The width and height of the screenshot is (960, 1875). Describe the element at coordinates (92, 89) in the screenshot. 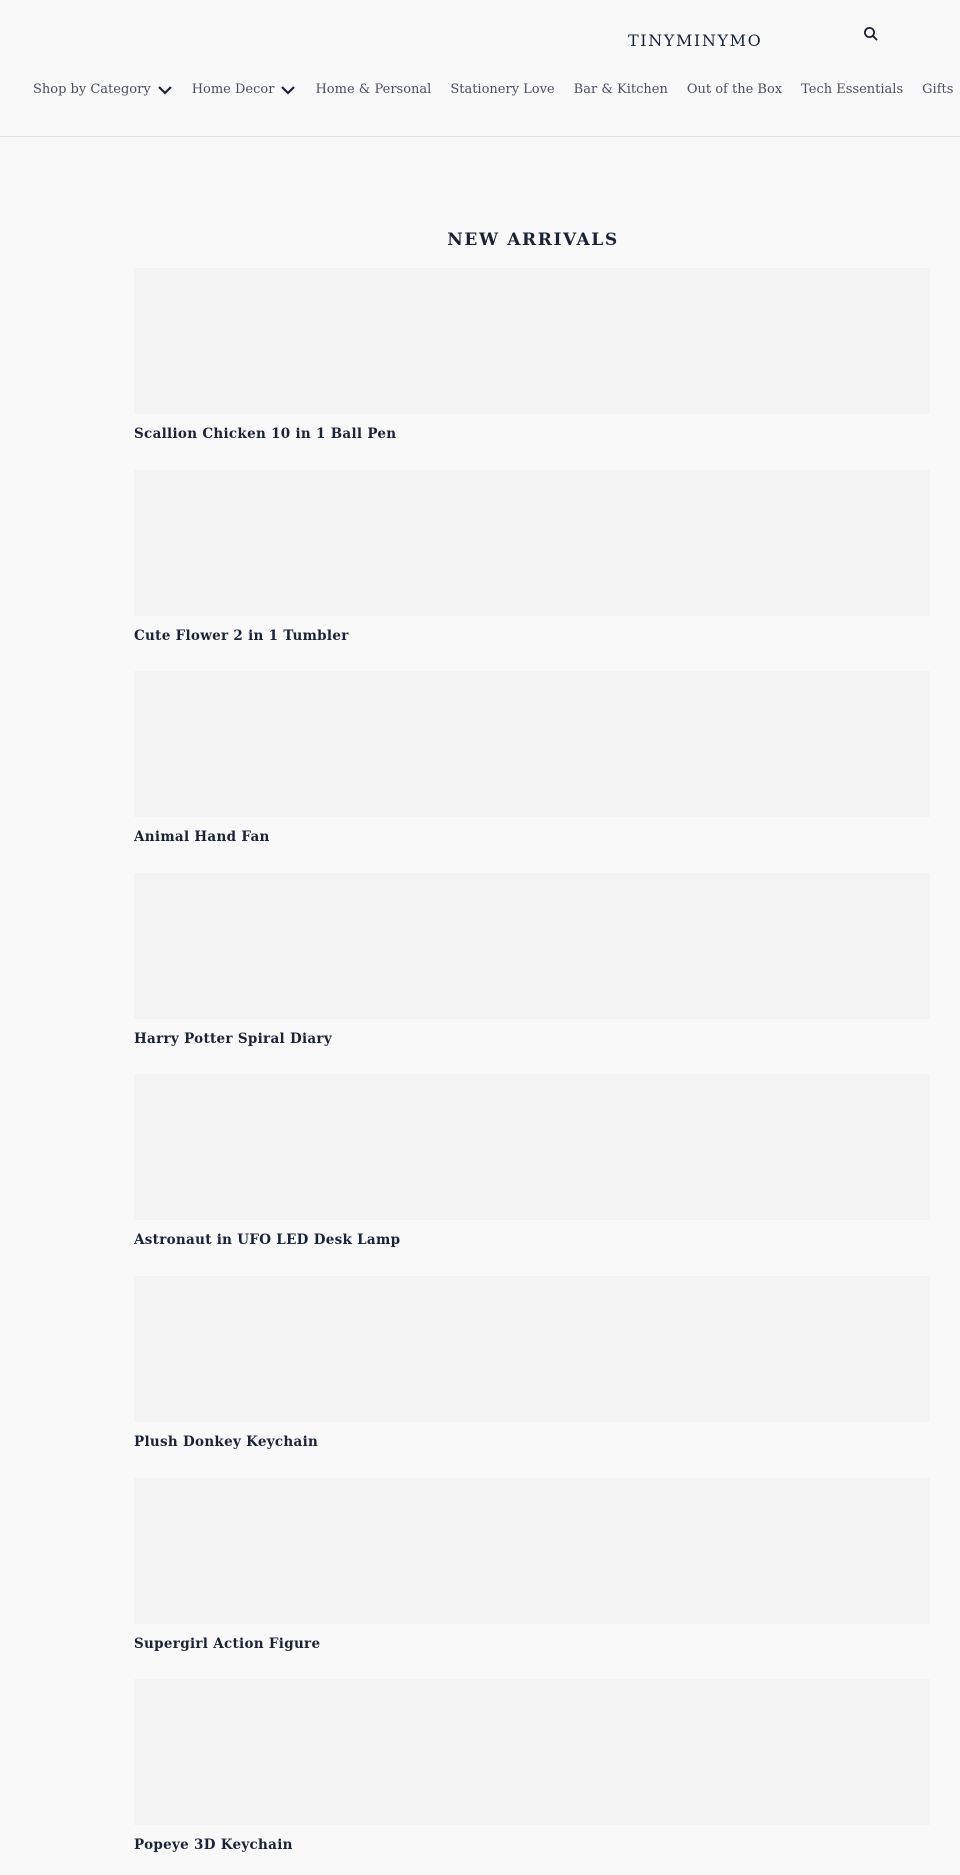

I see `nav-item-label: Shop by Category` at that location.